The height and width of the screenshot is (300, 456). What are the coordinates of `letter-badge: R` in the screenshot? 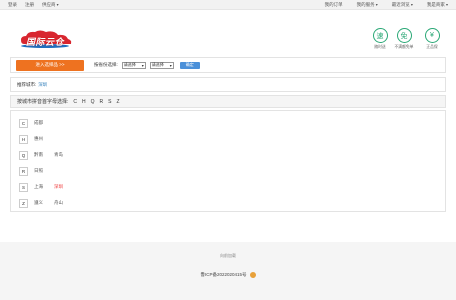 It's located at (23, 171).